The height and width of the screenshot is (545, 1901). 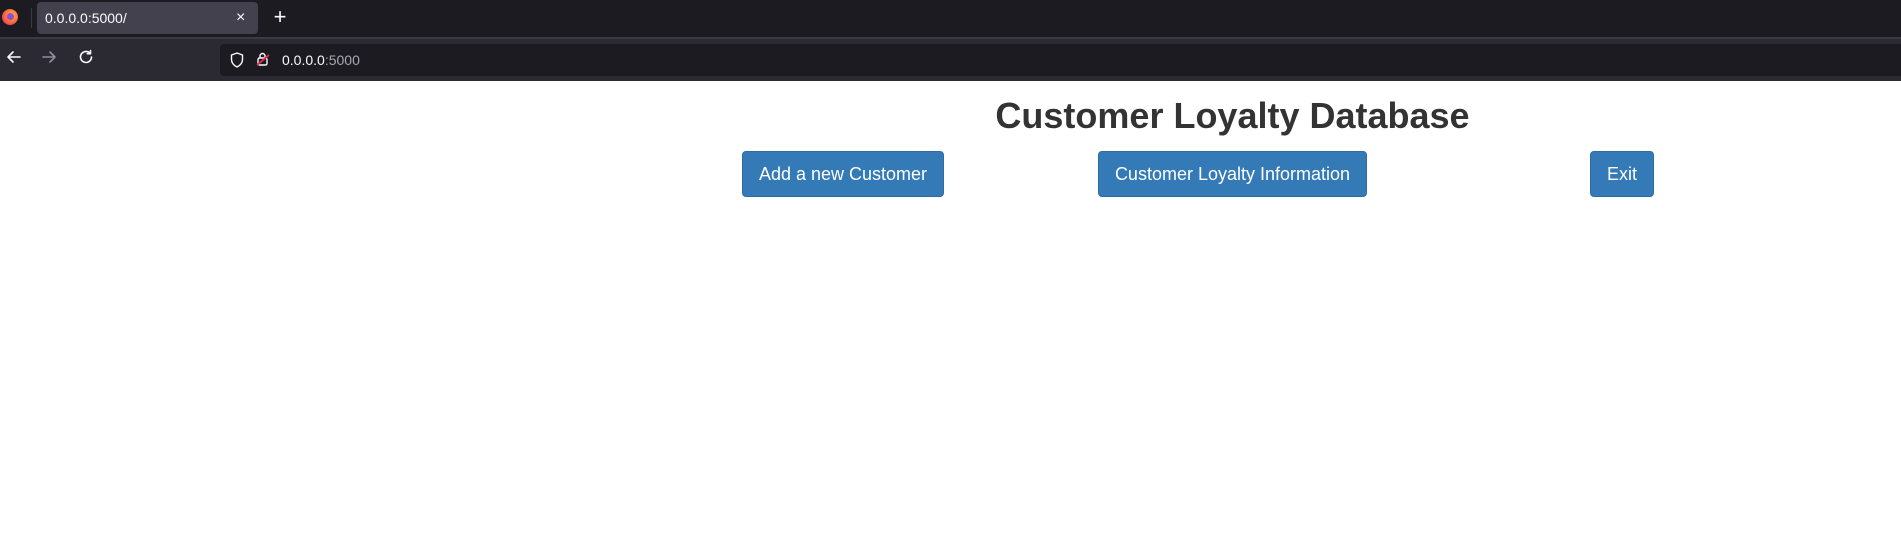 I want to click on tracking-protection-shield-icon, so click(x=237, y=60).